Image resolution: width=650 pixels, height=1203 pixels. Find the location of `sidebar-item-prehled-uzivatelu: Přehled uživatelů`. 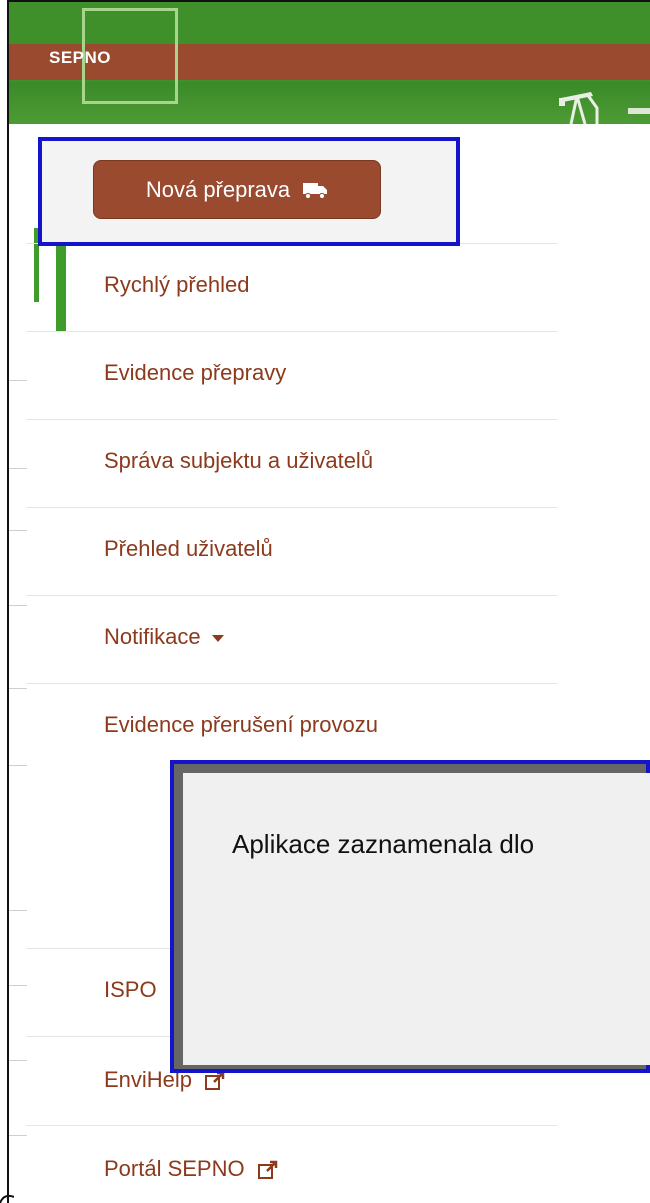

sidebar-item-prehled-uzivatelu: Přehled uživatelů is located at coordinates (291, 551).